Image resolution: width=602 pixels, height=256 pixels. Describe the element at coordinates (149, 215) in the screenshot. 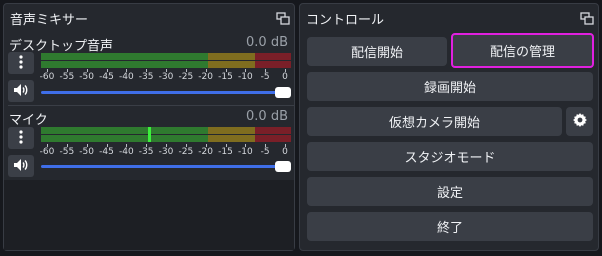

I see `mixer-empty-area` at that location.